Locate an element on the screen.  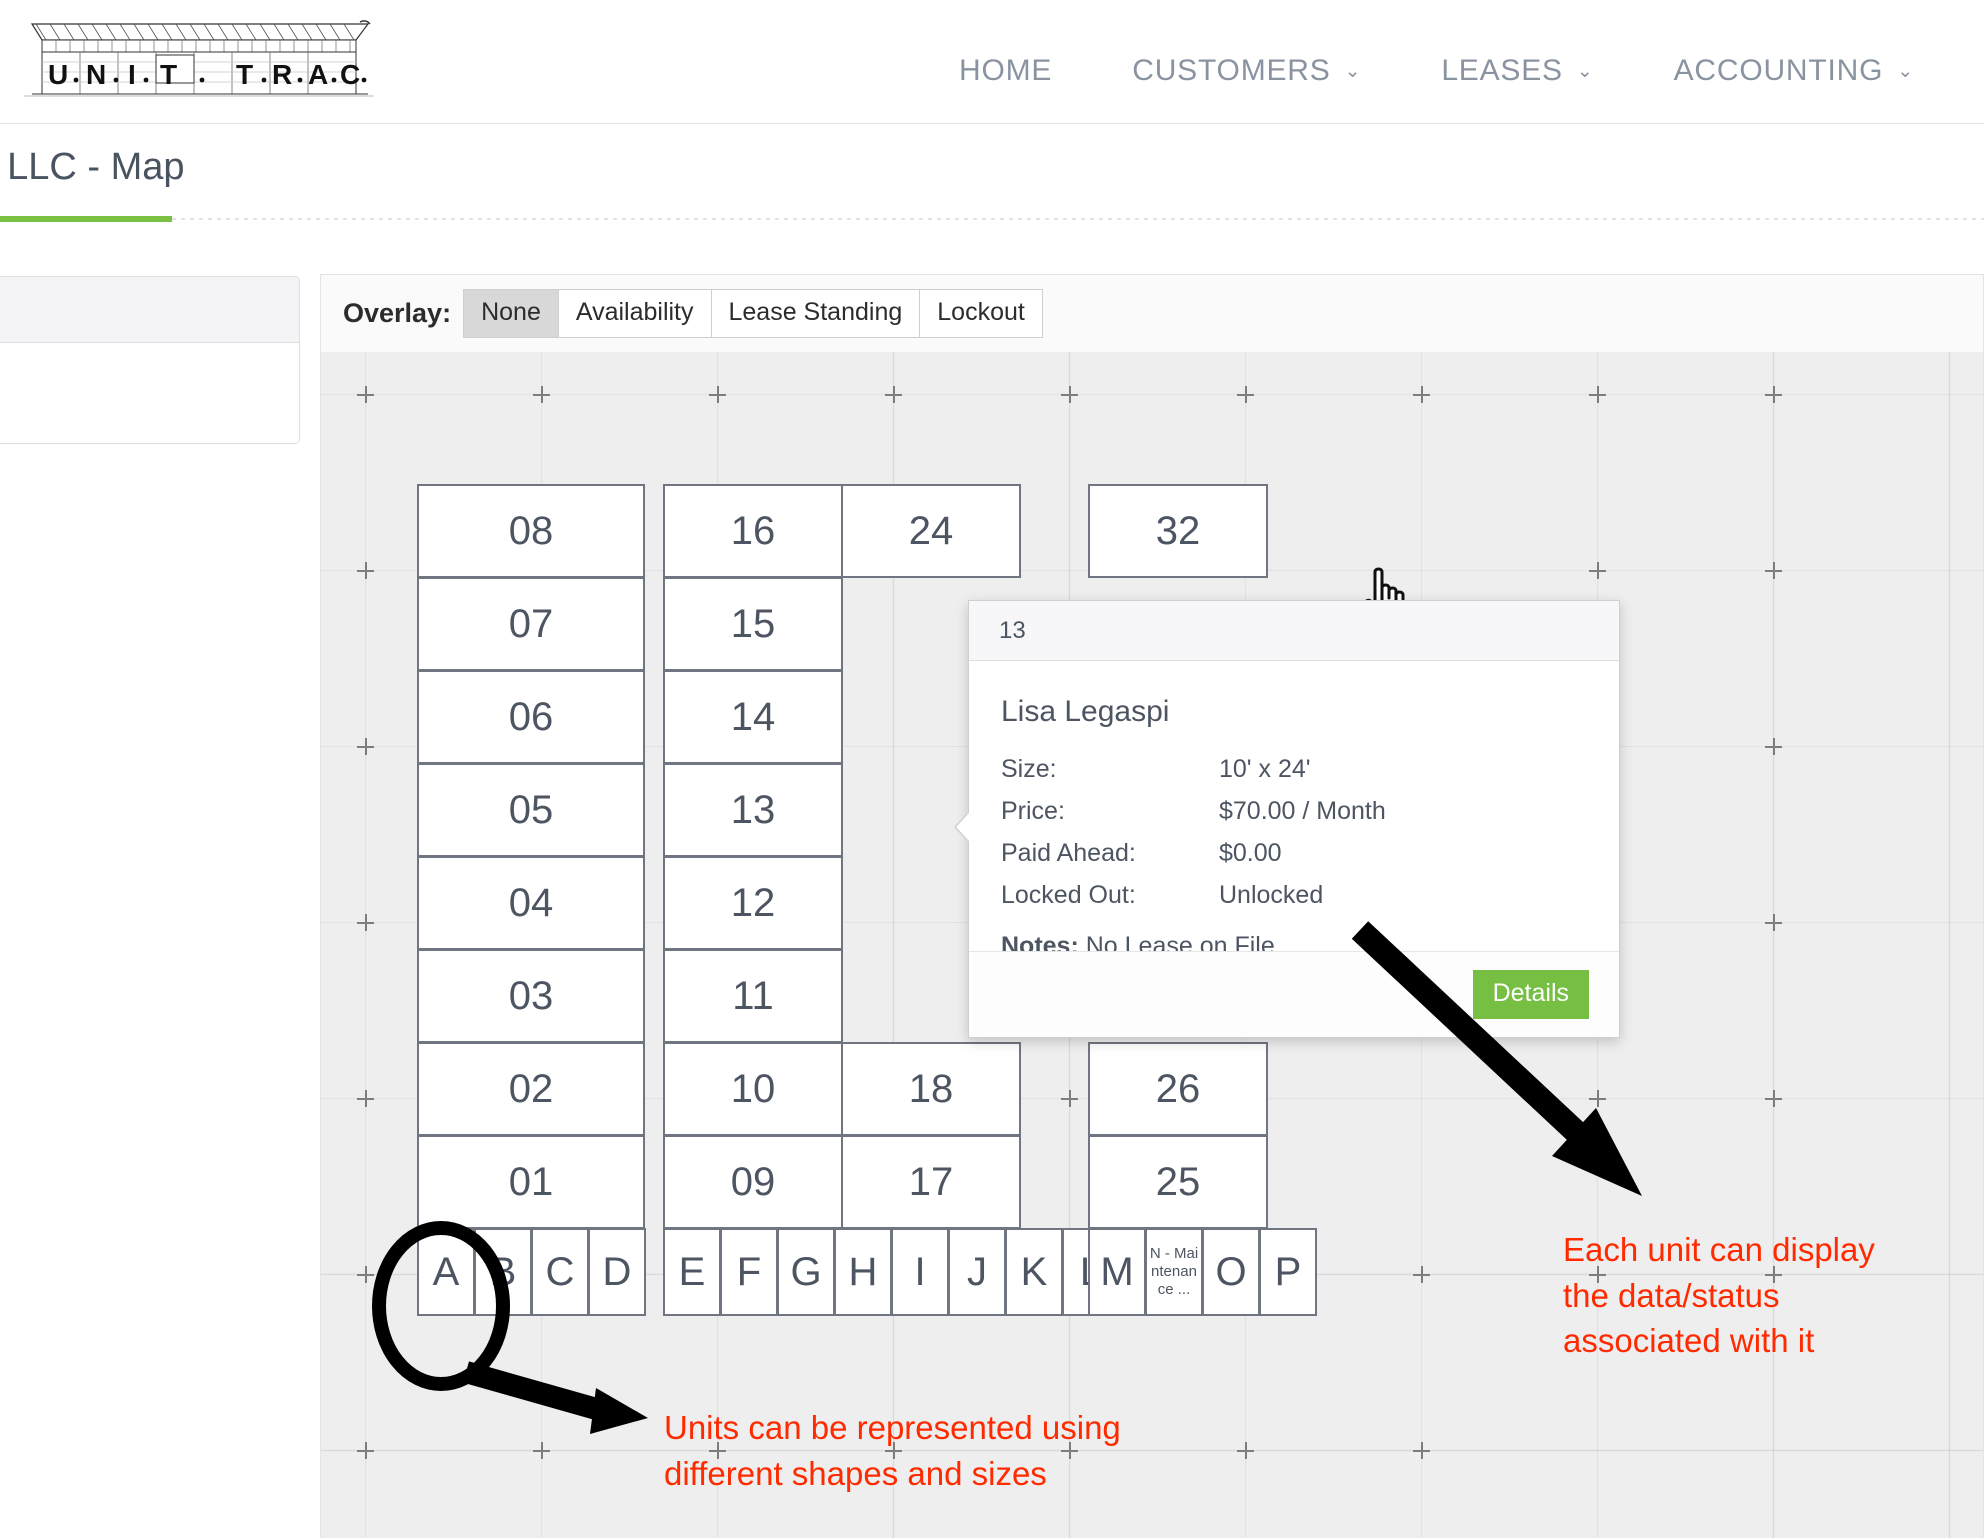
popup-row-locked-out: Locked Out: Unlocked is located at coordinates (1294, 895).